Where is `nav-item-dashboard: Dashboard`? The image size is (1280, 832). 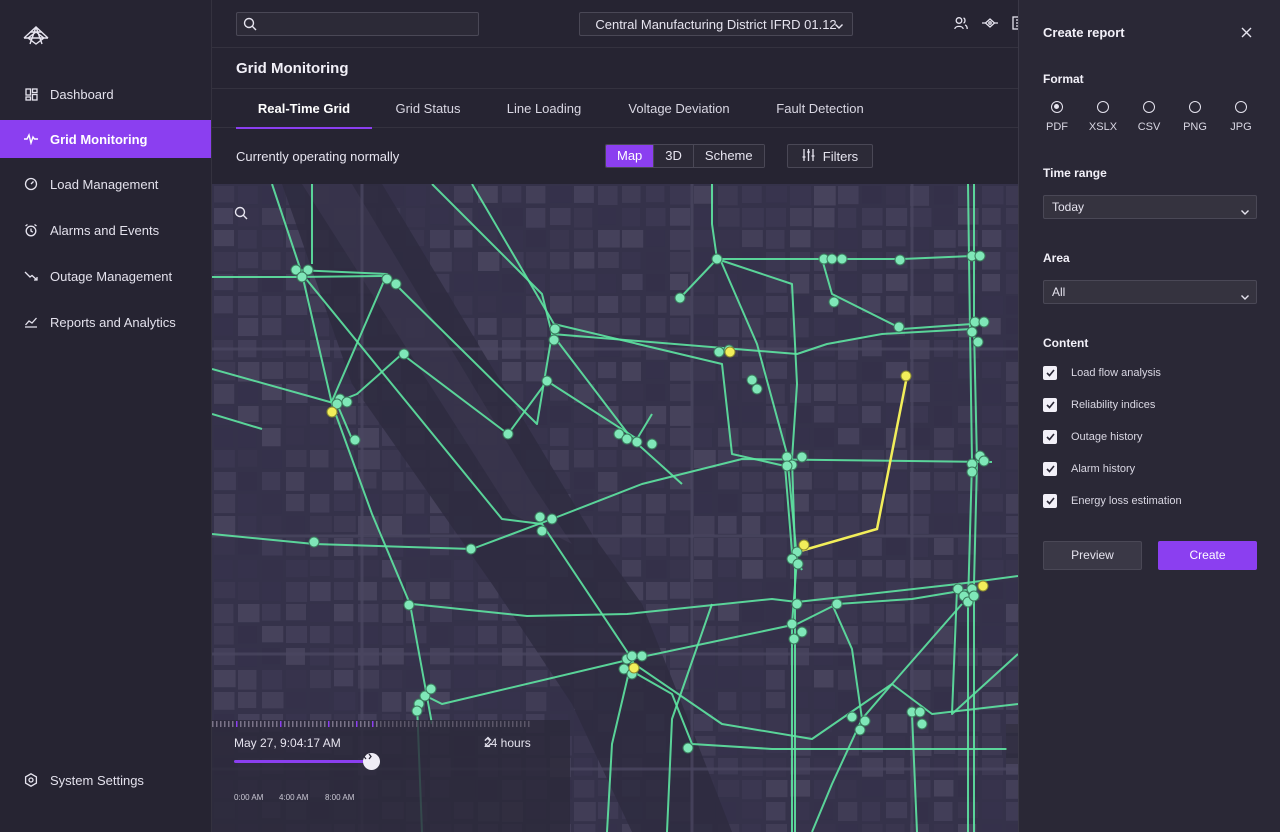 nav-item-dashboard: Dashboard is located at coordinates (105, 94).